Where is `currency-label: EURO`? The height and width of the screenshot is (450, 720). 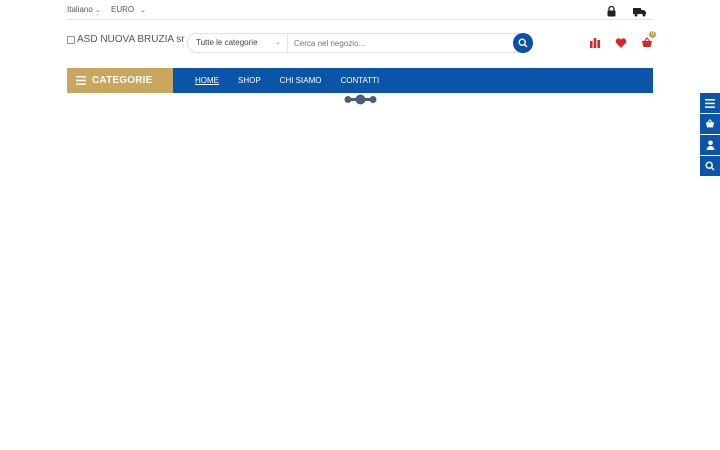 currency-label: EURO is located at coordinates (123, 9).